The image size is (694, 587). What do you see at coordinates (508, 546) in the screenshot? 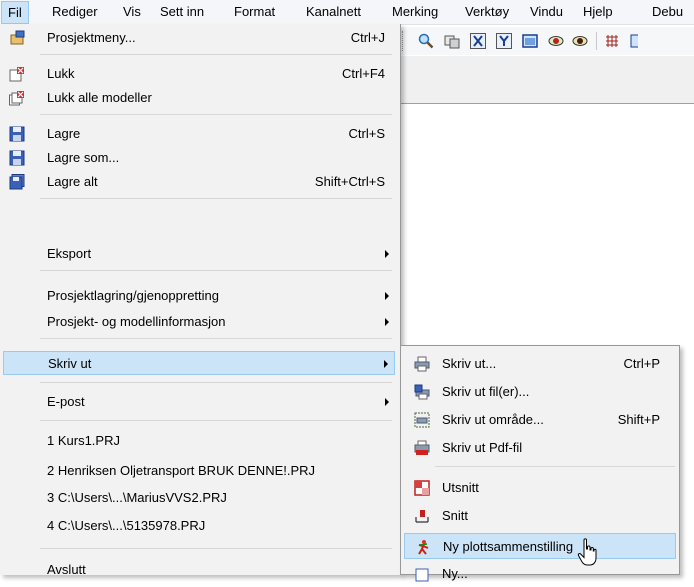
I see `submenu-item-label: Ny plottsammenstilling` at bounding box center [508, 546].